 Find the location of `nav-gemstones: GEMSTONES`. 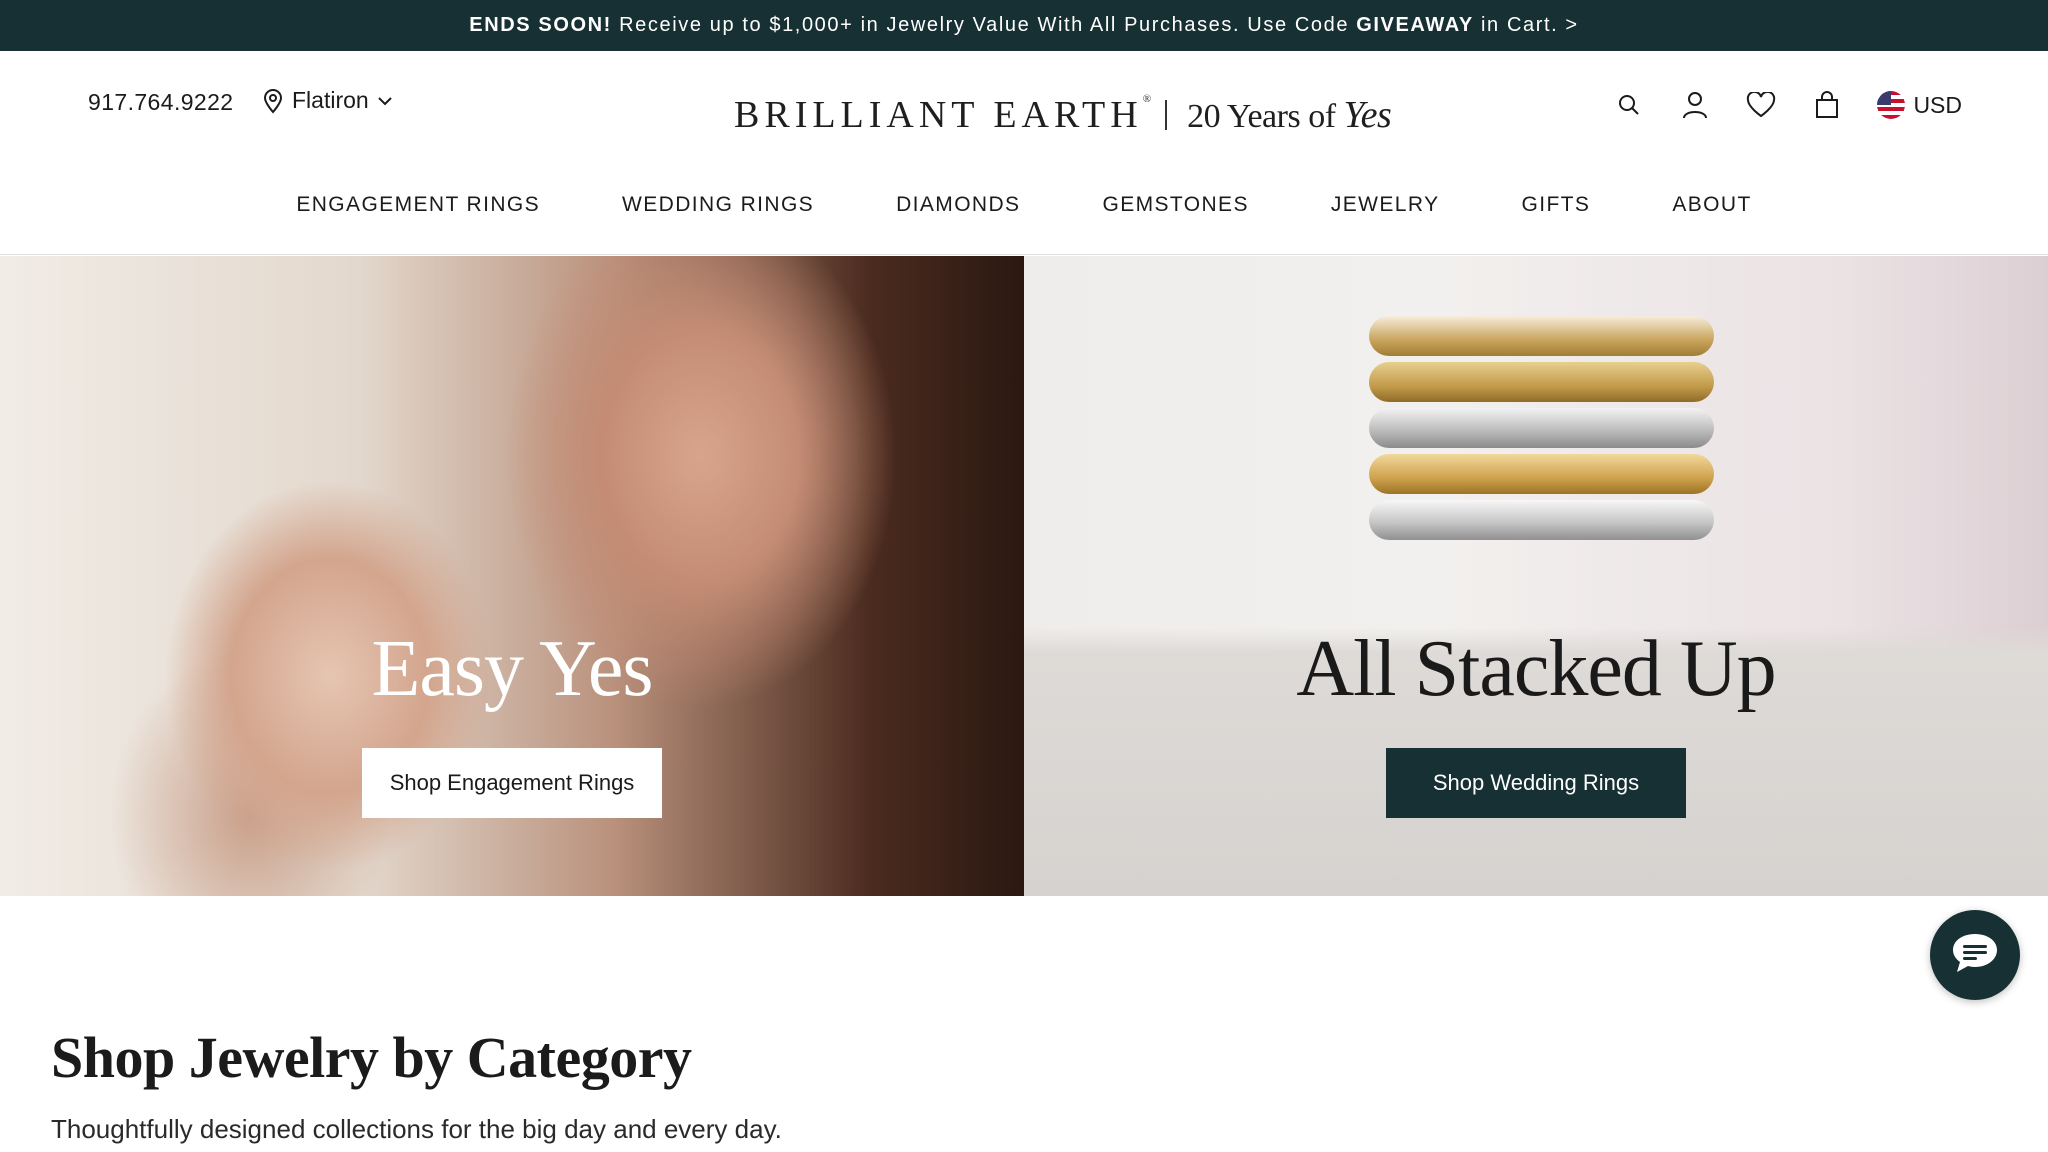

nav-gemstones: GEMSTONES is located at coordinates (1175, 205).